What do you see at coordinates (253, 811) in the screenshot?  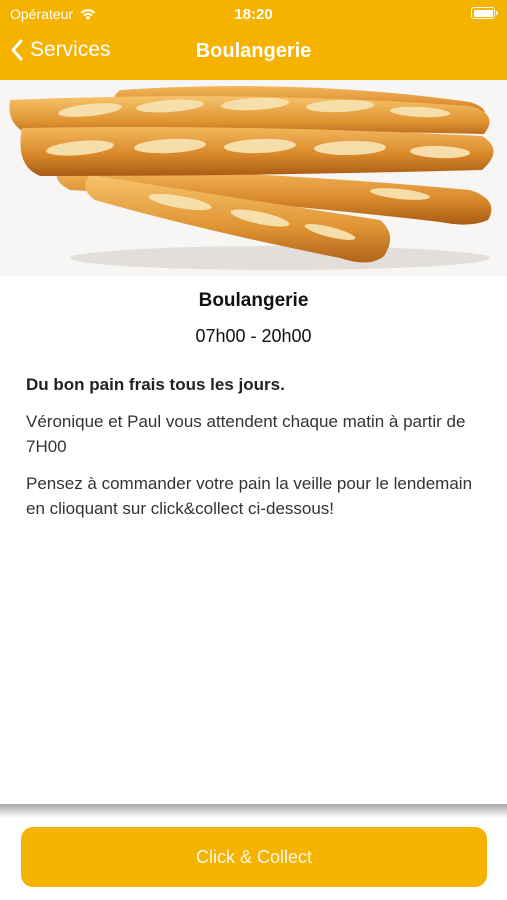 I see `footer-divider` at bounding box center [253, 811].